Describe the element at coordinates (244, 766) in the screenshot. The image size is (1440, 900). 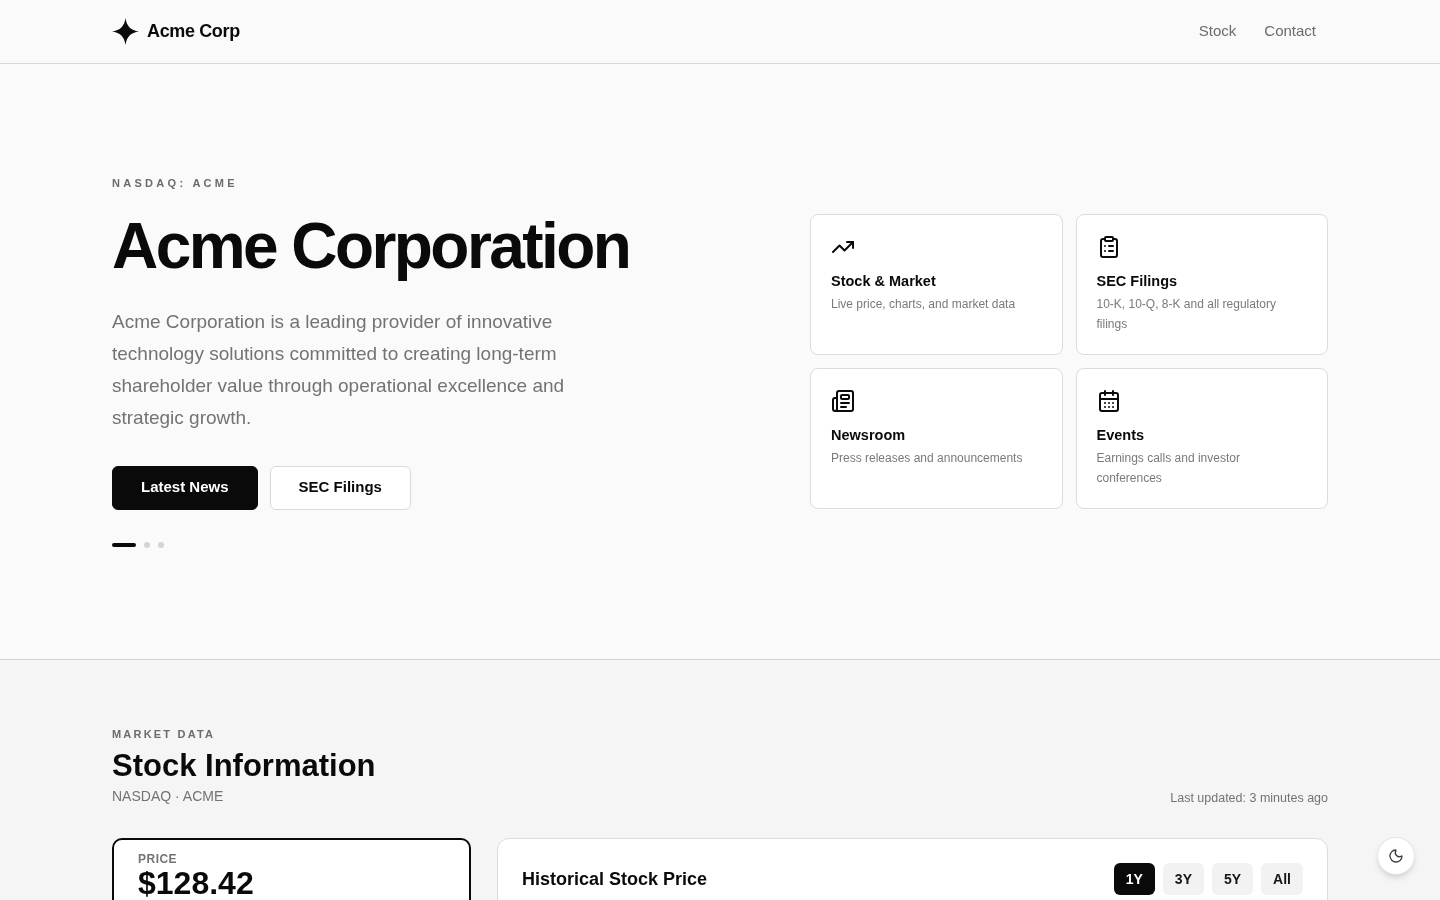
I see `section-title: Stock Information` at that location.